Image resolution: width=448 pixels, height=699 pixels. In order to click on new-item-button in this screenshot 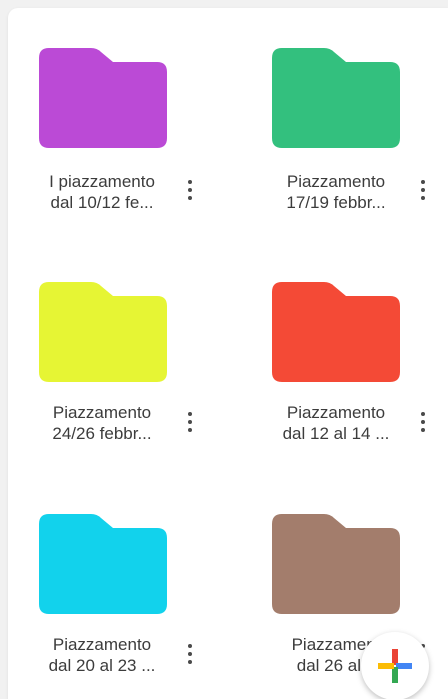, I will do `click(395, 665)`.